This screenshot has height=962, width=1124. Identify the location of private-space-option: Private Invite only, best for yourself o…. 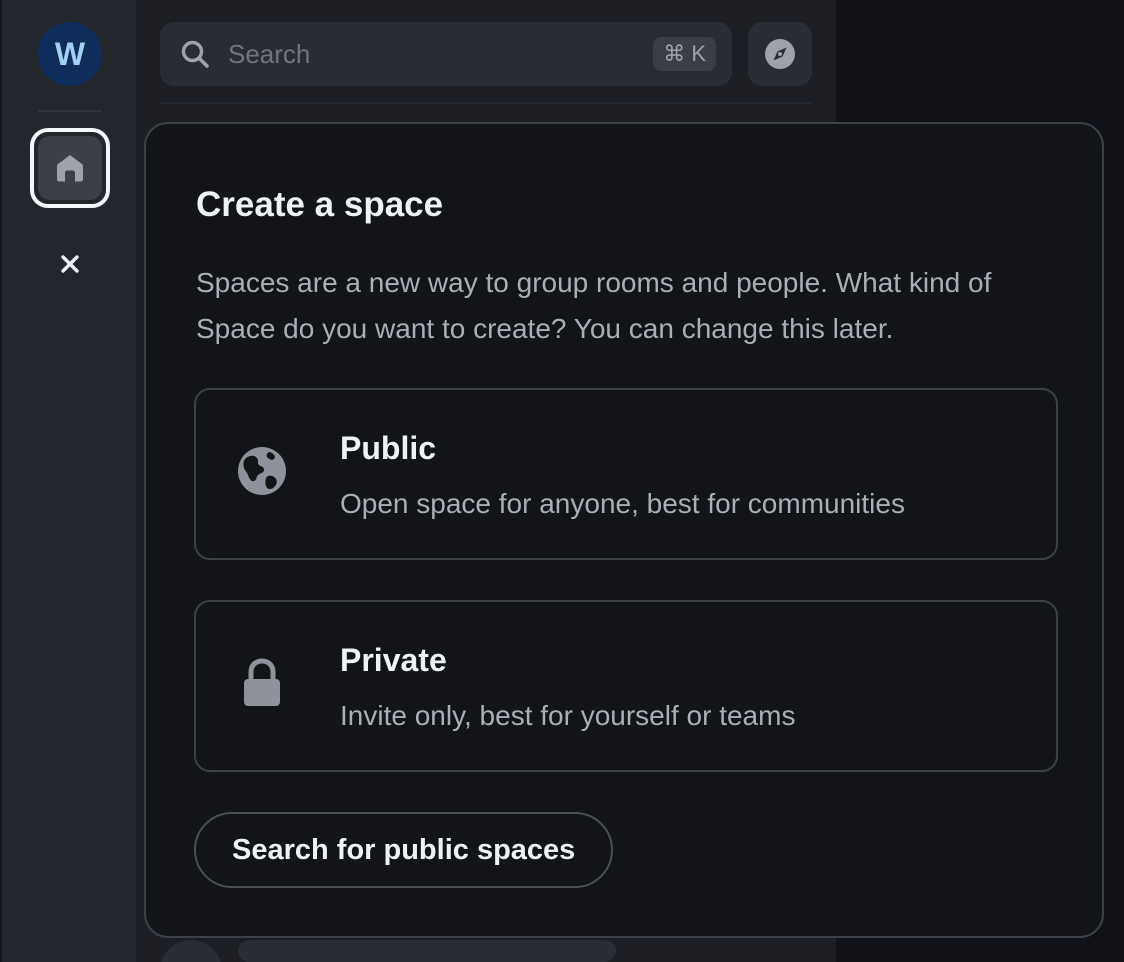
(626, 686).